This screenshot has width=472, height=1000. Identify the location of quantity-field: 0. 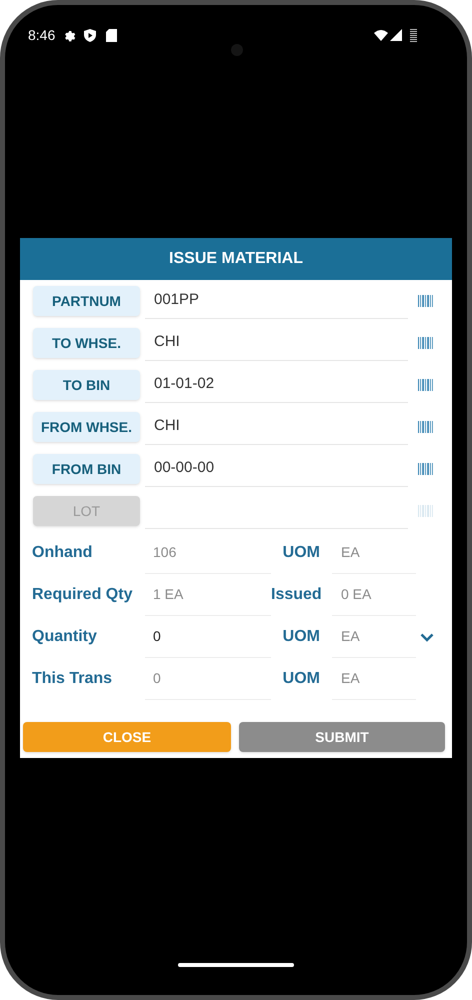
(208, 637).